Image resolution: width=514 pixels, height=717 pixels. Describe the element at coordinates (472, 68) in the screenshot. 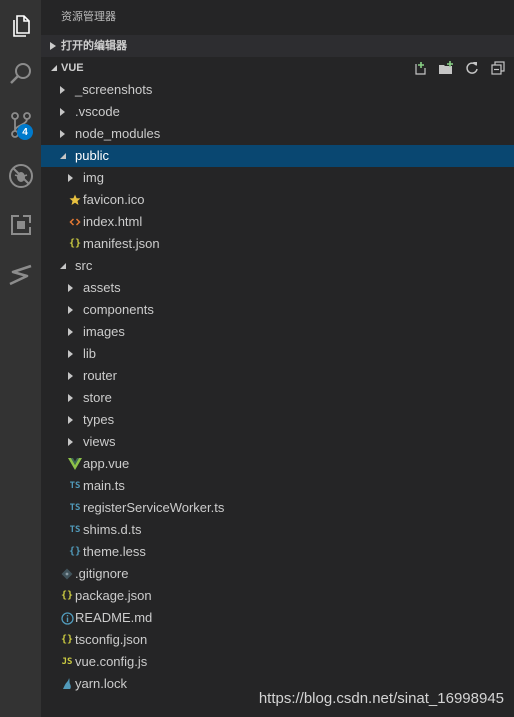

I see `refresh-icon` at that location.